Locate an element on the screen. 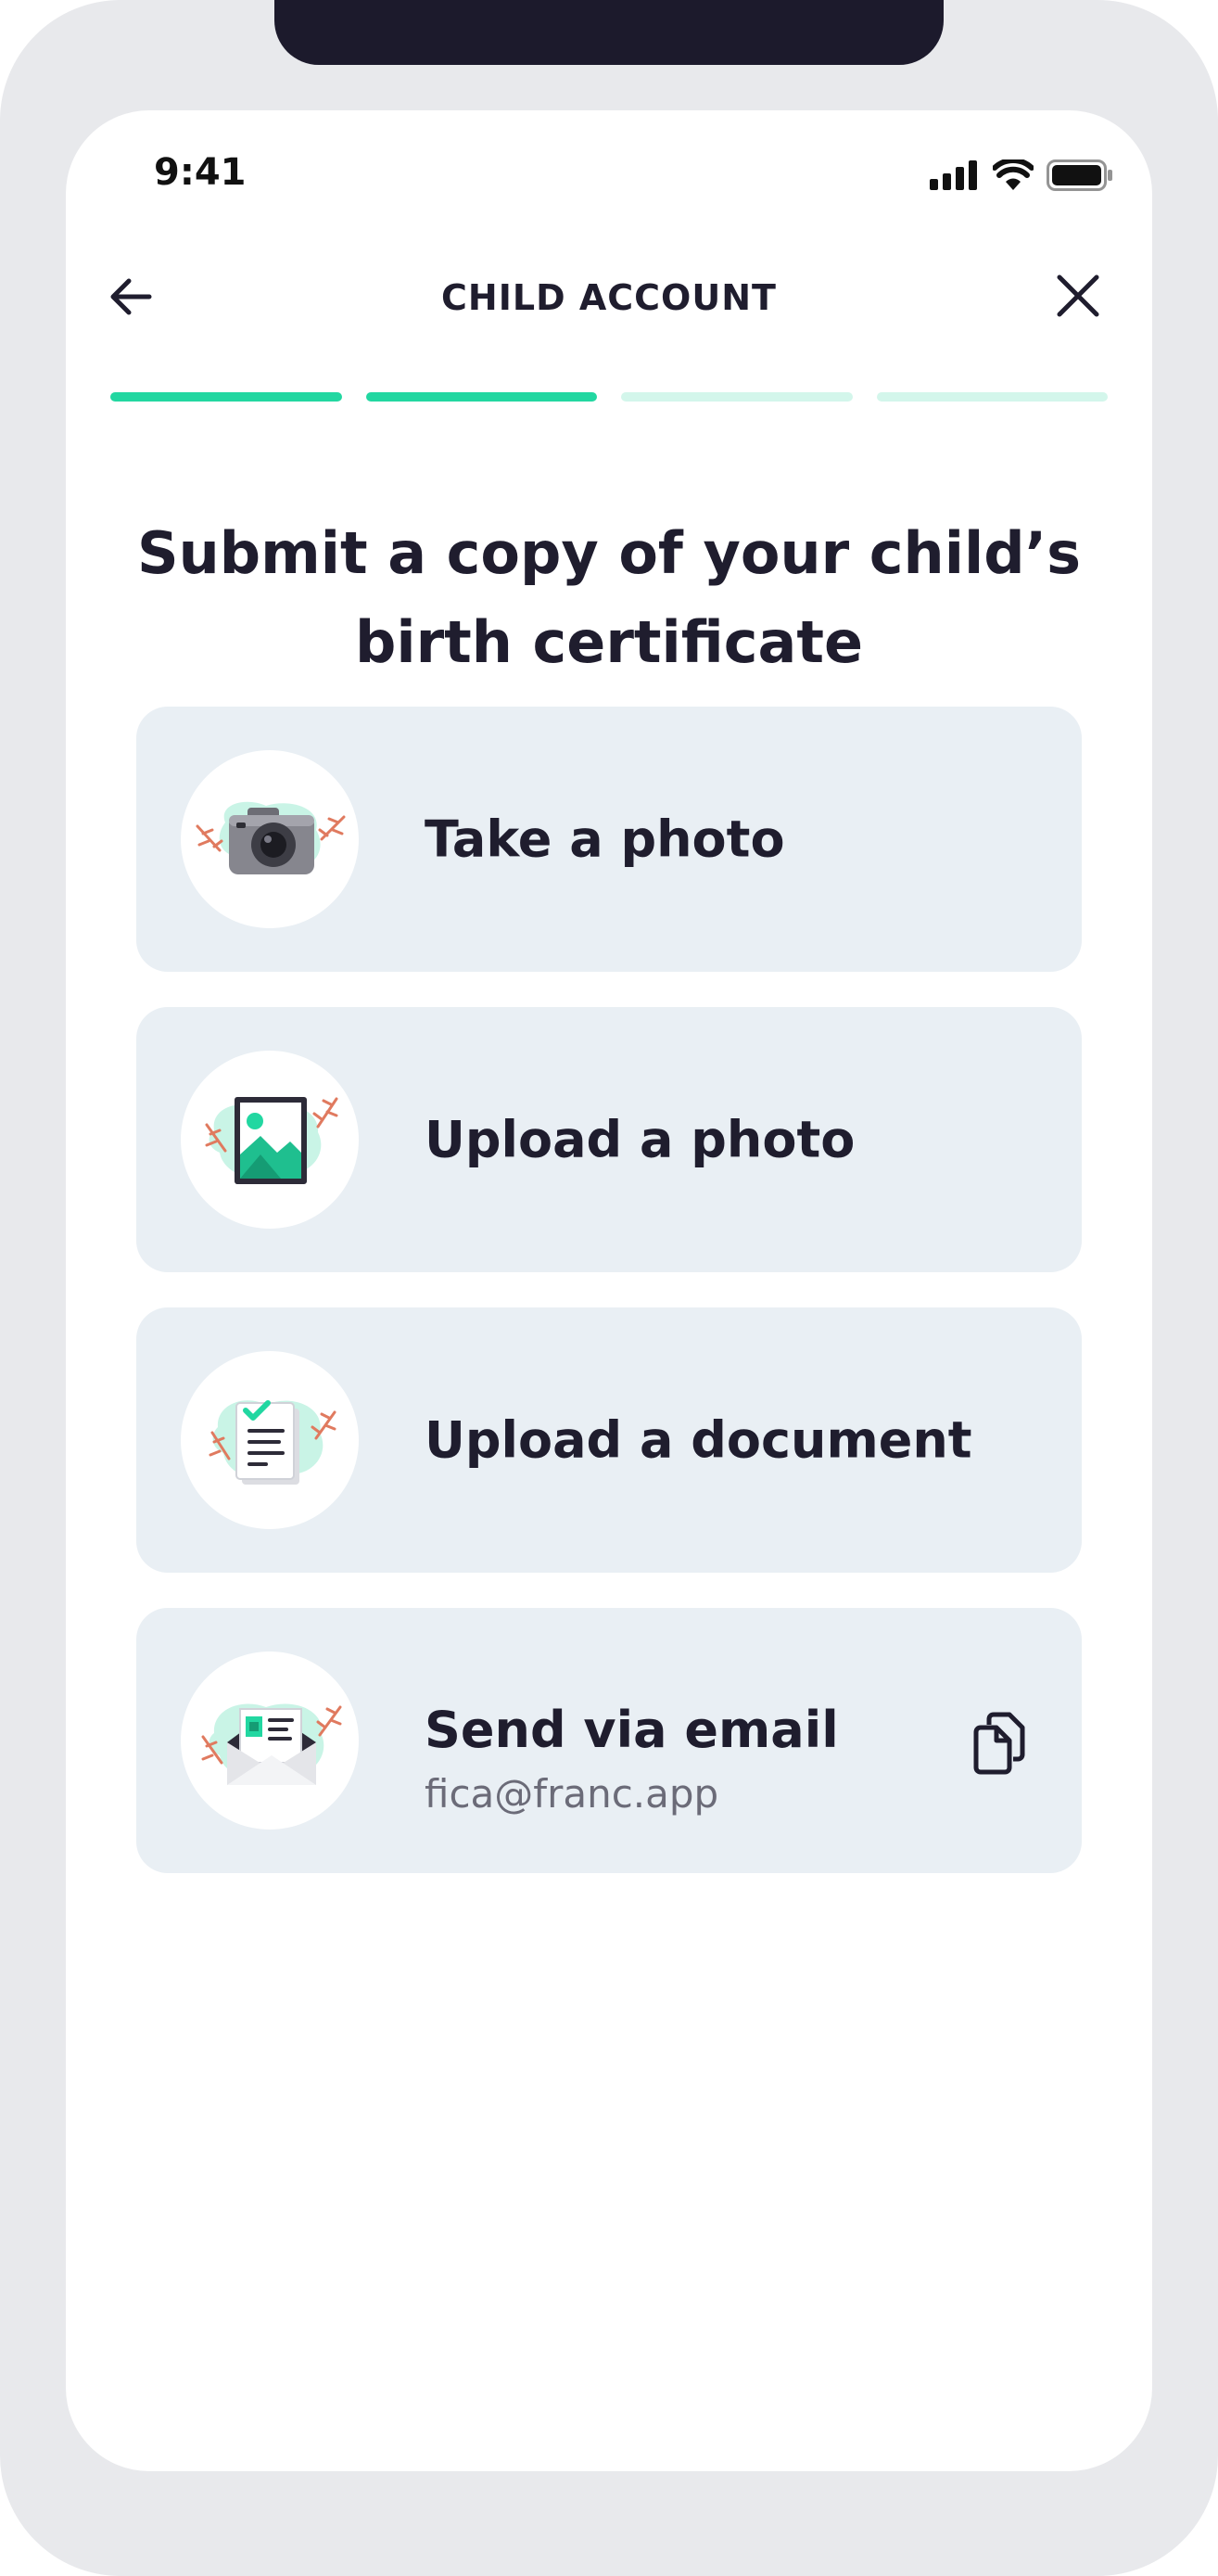 The width and height of the screenshot is (1218, 2576). device-notch is located at coordinates (609, 32).